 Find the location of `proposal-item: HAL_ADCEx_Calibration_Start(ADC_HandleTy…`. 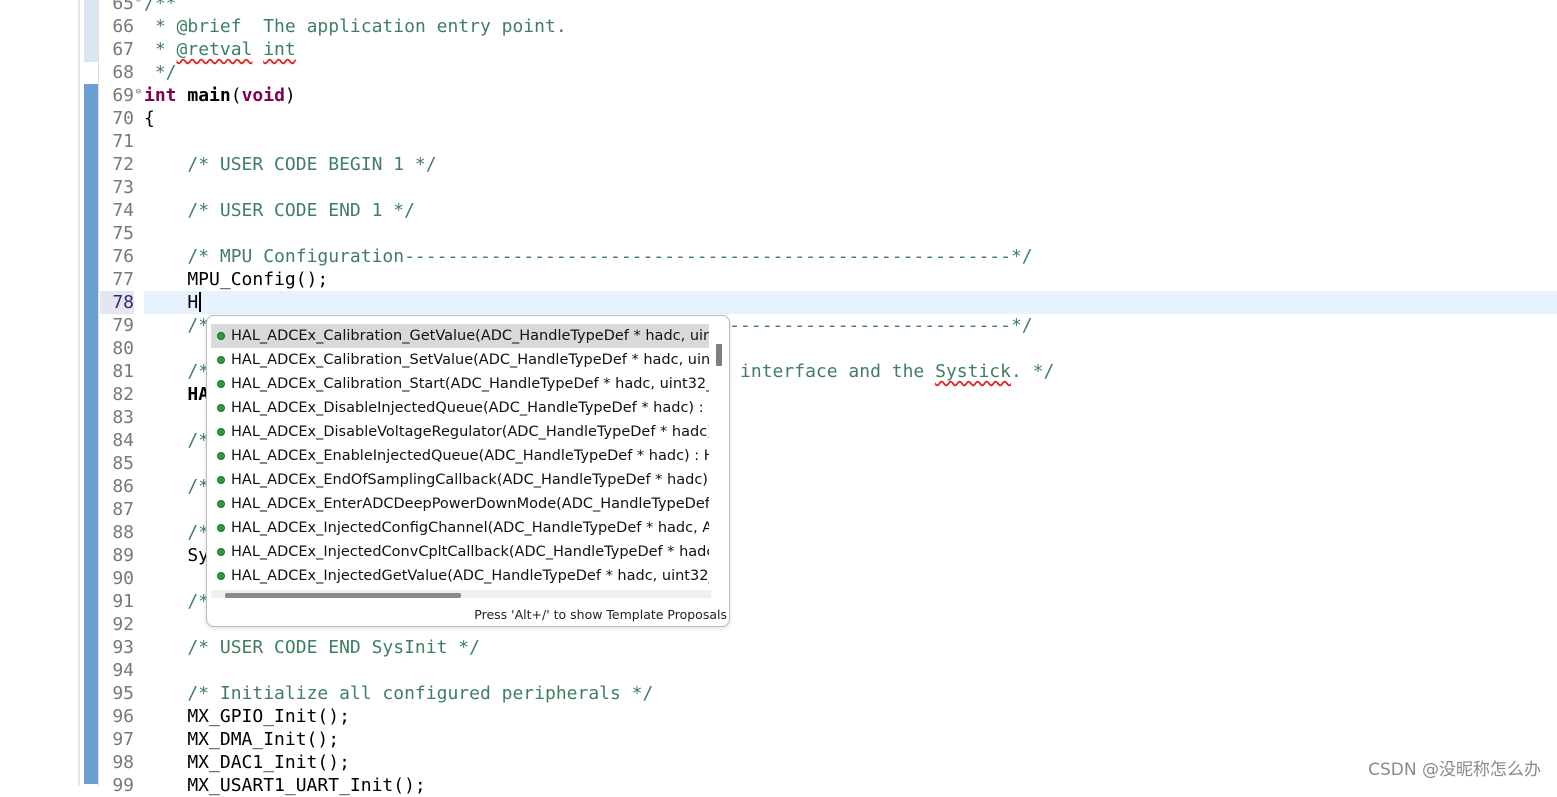

proposal-item: HAL_ADCEx_Calibration_Start(ADC_HandleTy… is located at coordinates (460, 384).